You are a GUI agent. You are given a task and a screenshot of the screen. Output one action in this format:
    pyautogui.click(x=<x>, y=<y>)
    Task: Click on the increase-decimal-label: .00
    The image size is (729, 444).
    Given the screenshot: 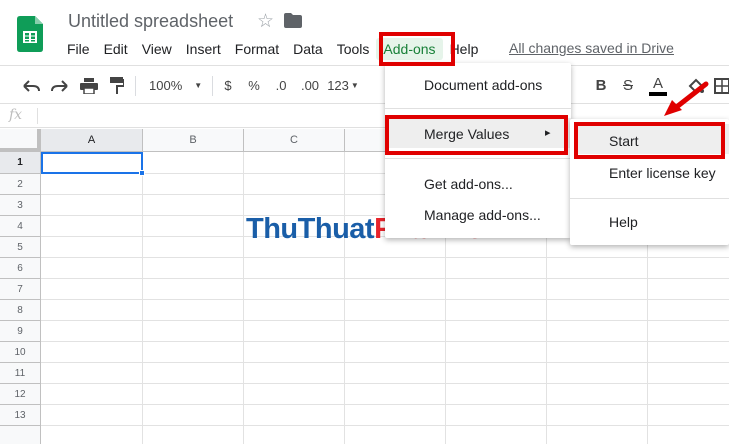 What is the action you would take?
    pyautogui.click(x=310, y=85)
    